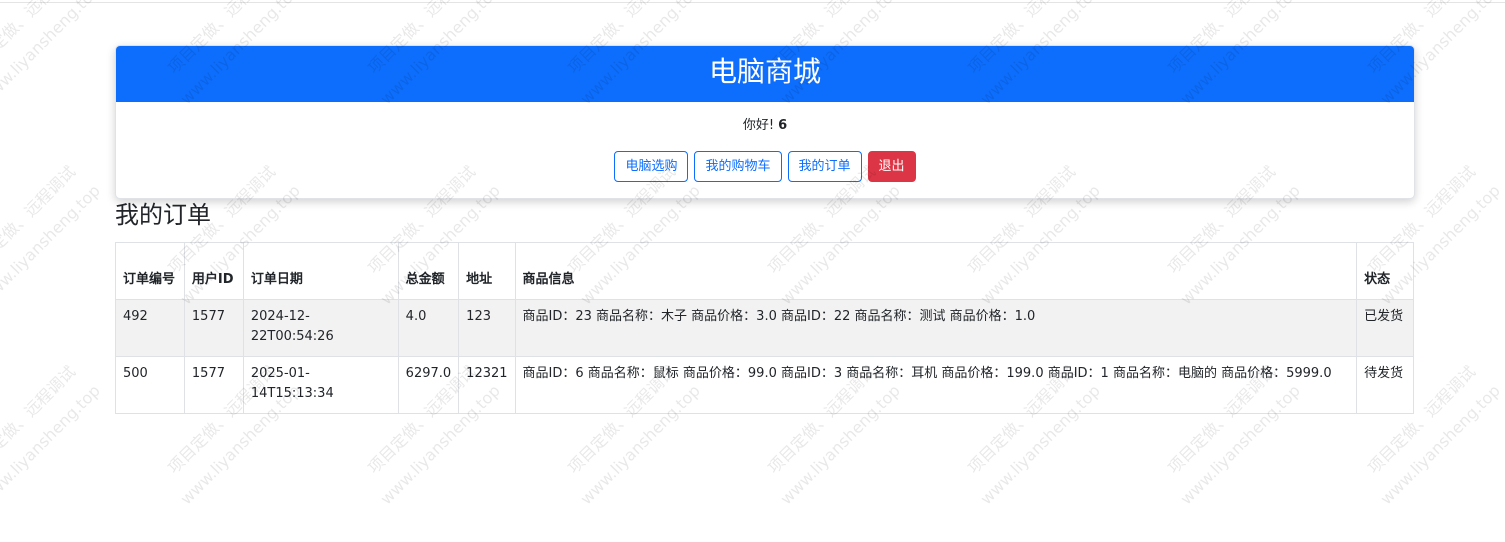  Describe the element at coordinates (150, 271) in the screenshot. I see `col-order-id: 订单编号` at that location.